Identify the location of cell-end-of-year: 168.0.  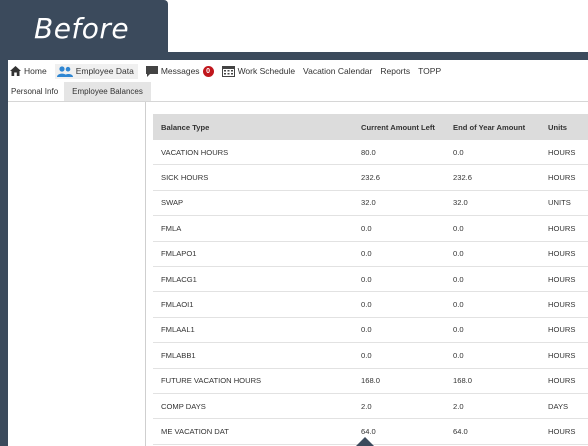
(463, 381).